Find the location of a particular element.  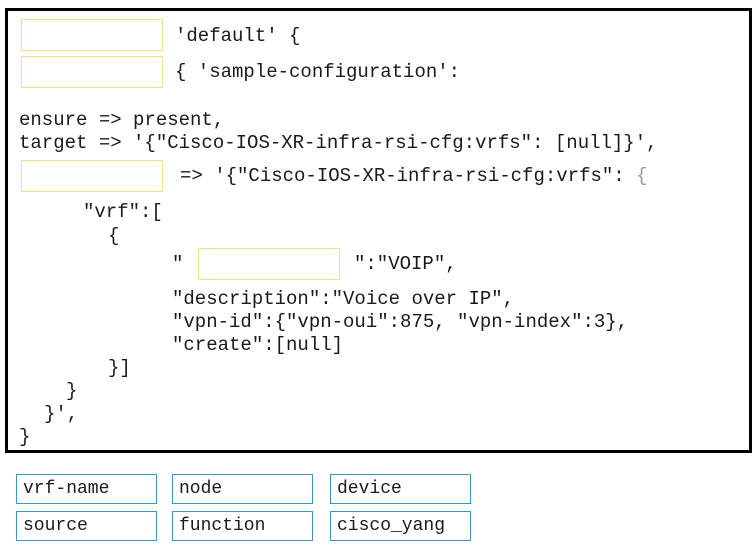

code-line-ensure: ensure => present, is located at coordinates (122, 120).